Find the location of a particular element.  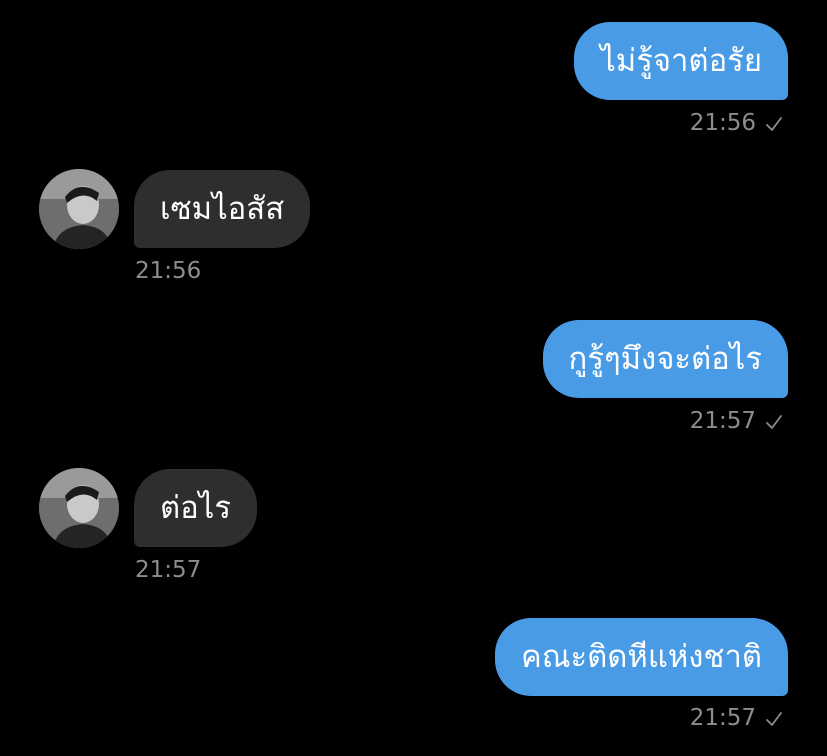

outgoing-message-bubble: ไม่รู้จาต่อรัย is located at coordinates (681, 61).